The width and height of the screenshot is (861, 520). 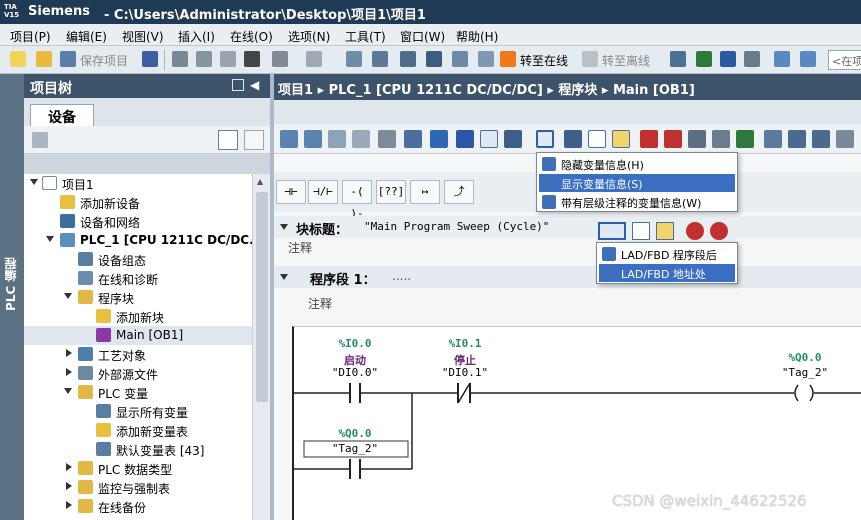 I want to click on call-hierarchy-icon, so click(x=797, y=139).